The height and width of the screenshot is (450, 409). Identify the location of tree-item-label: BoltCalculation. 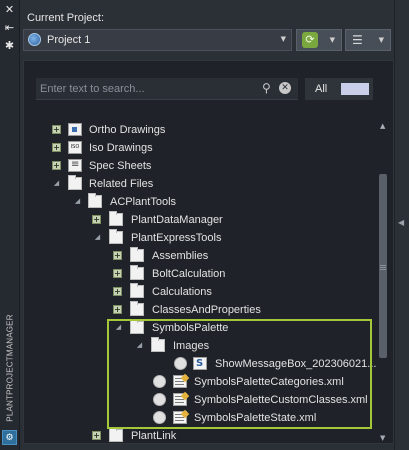
(189, 274).